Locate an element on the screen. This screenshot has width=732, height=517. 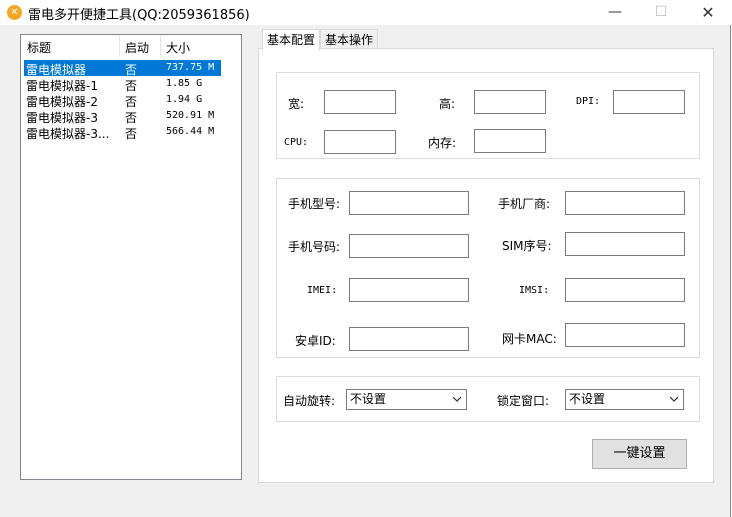
memory-input is located at coordinates (510, 141).